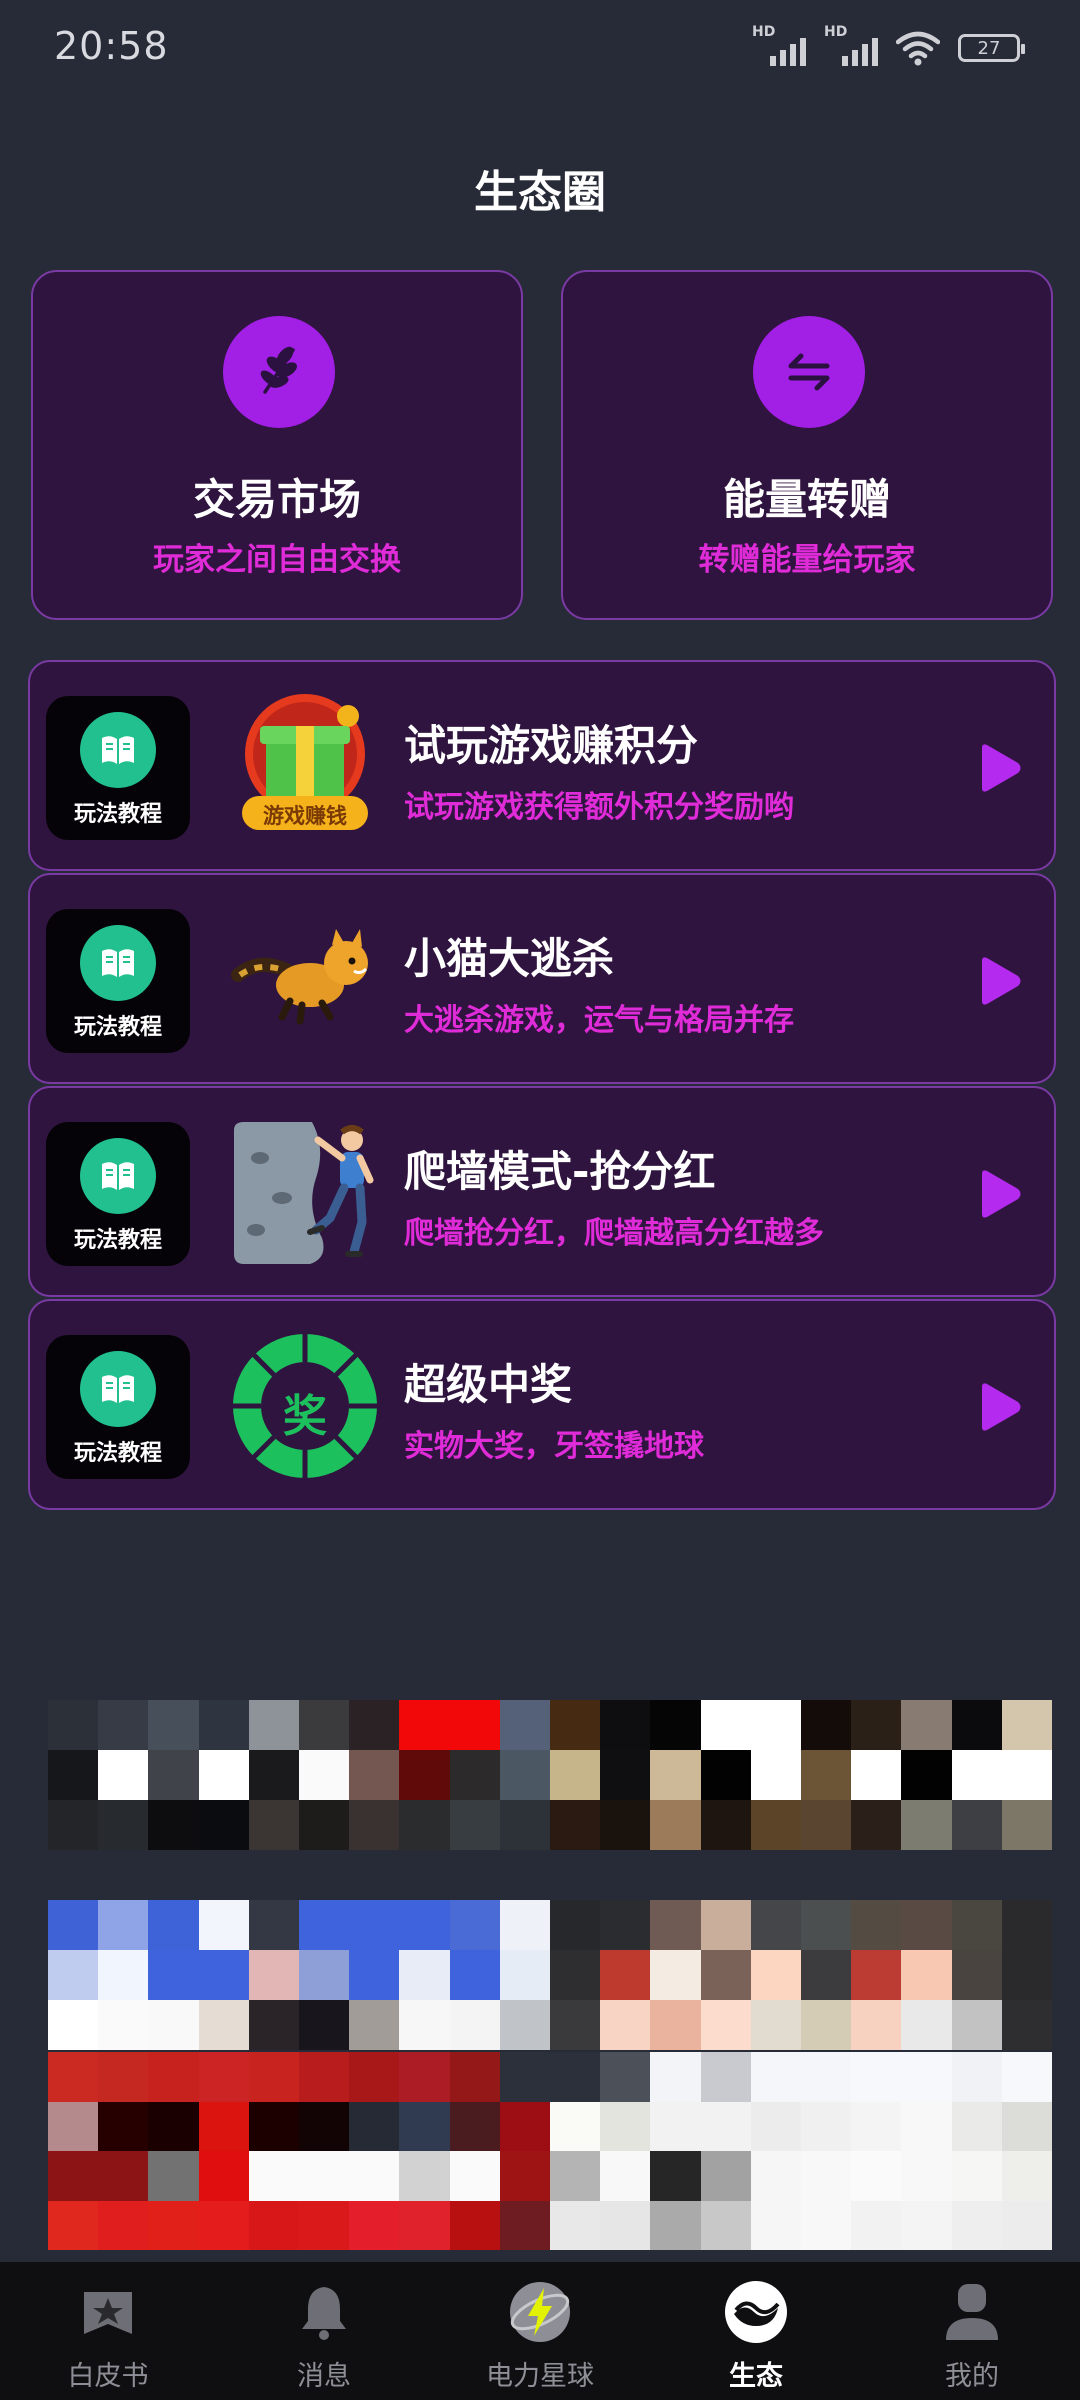  Describe the element at coordinates (551, 745) in the screenshot. I see `game-title: 试玩游戏赚积分` at that location.